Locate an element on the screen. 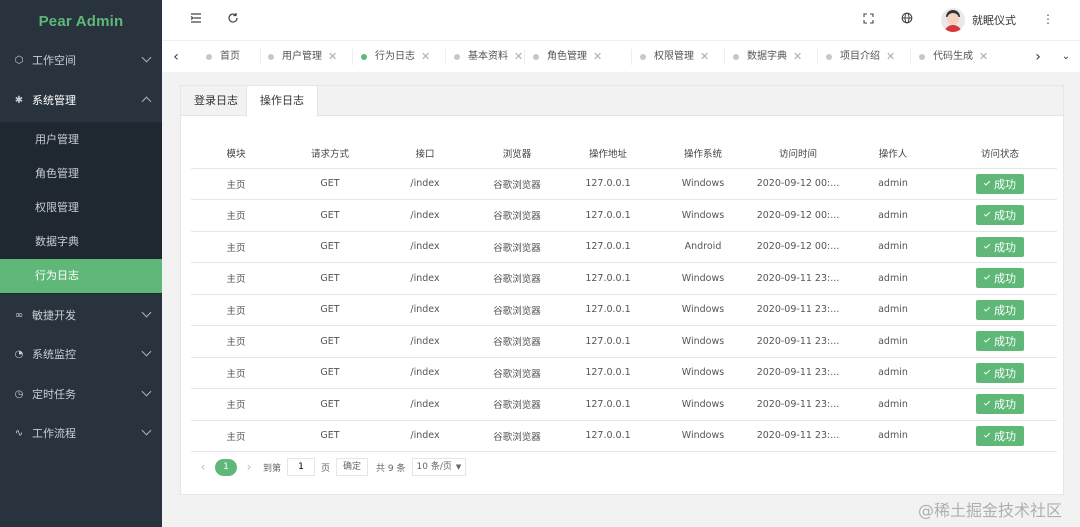 The height and width of the screenshot is (527, 1080). fullscreen-icon is located at coordinates (868, 20).